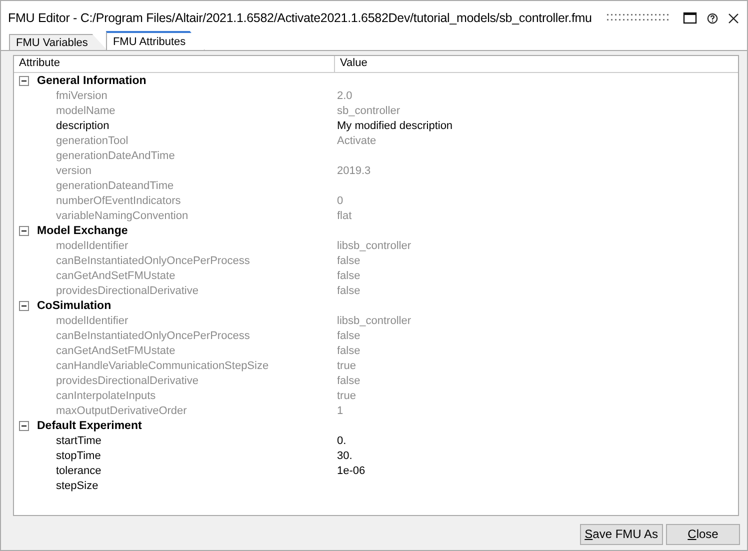 The height and width of the screenshot is (551, 748). What do you see at coordinates (58, 42) in the screenshot?
I see `tab: FMU Variables` at bounding box center [58, 42].